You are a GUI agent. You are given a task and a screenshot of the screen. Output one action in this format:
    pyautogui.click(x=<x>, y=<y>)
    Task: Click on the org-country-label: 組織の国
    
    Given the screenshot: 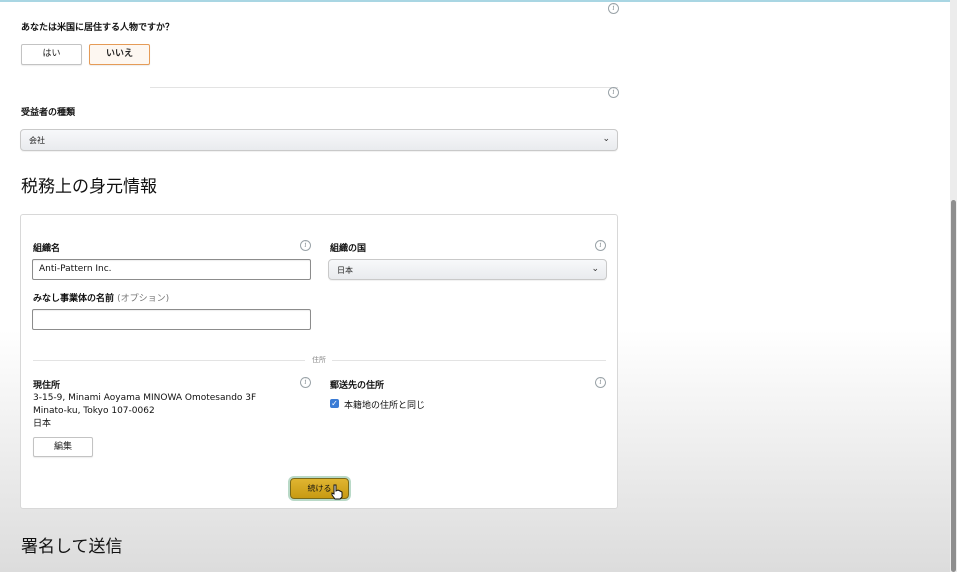 What is the action you would take?
    pyautogui.click(x=348, y=249)
    